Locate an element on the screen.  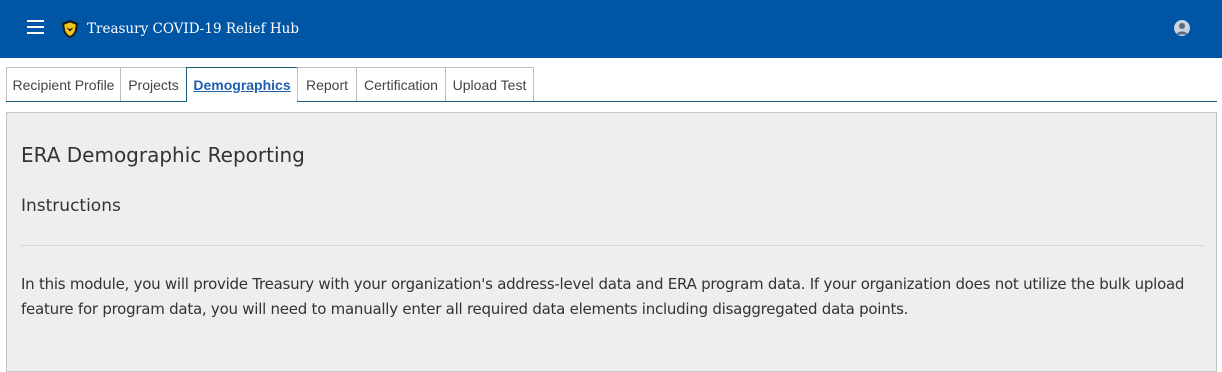
tab-recipient-profile: Recipient Profile is located at coordinates (63, 84).